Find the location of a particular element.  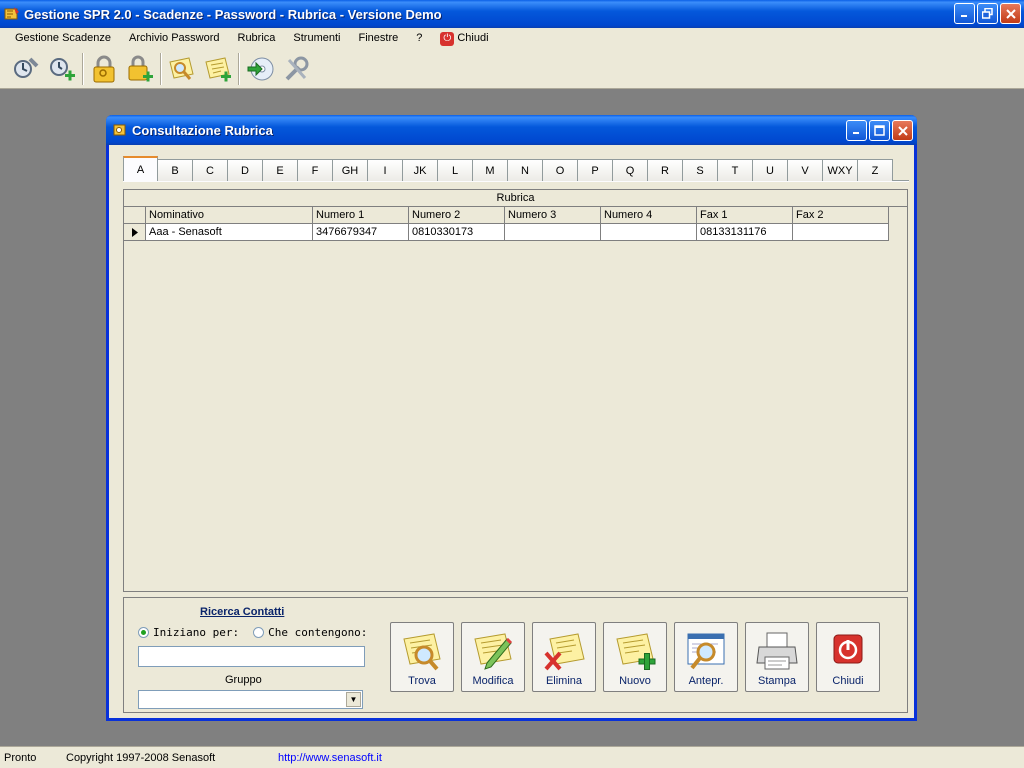

restore-button is located at coordinates (987, 13).